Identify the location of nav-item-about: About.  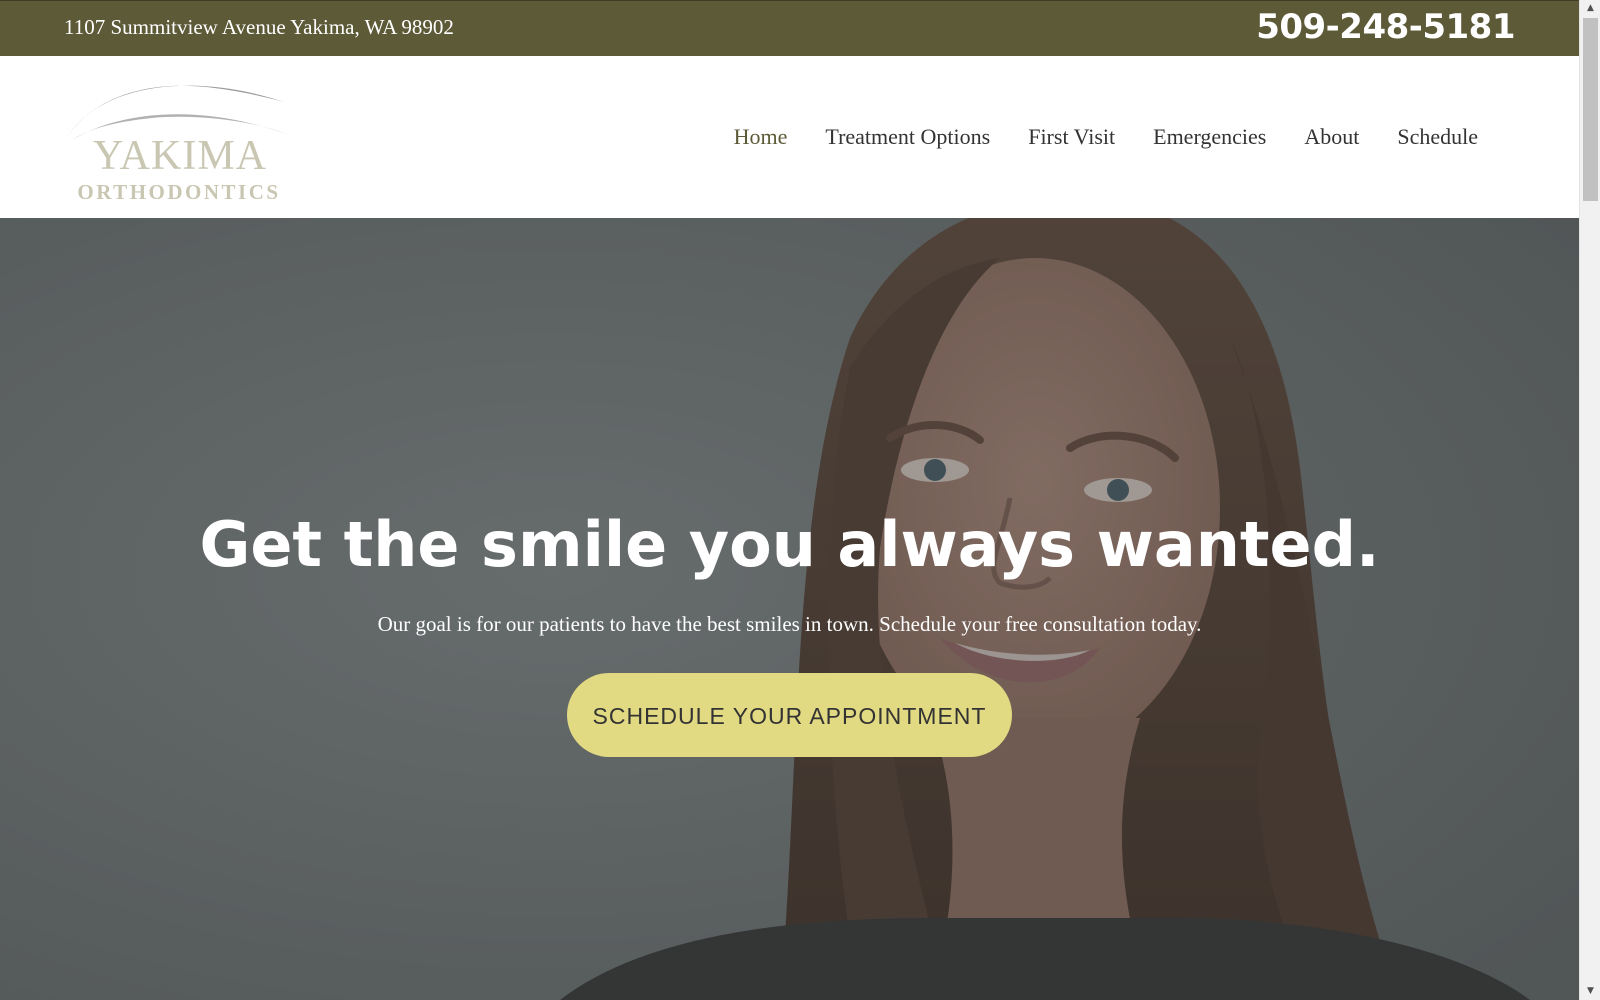
(1331, 137).